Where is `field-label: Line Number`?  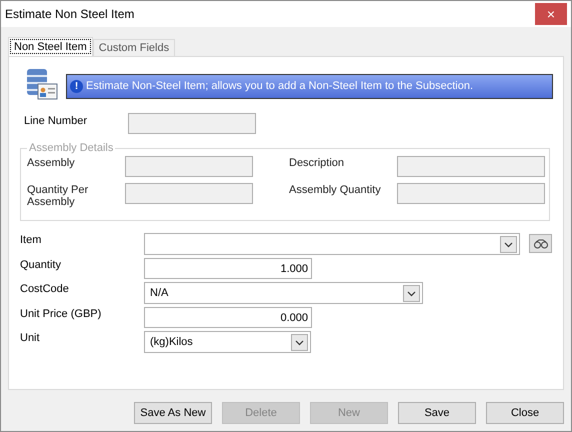 field-label: Line Number is located at coordinates (55, 121).